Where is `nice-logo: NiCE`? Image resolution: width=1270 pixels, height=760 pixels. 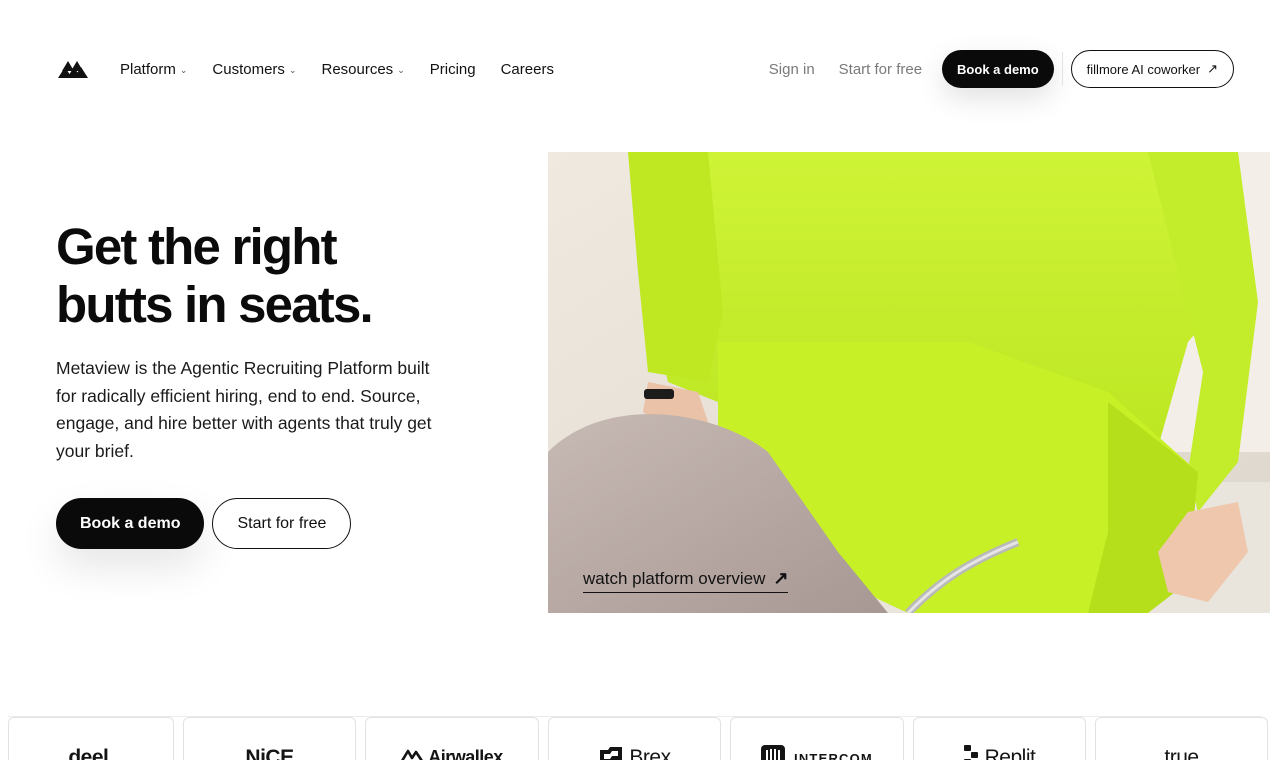 nice-logo: NiCE is located at coordinates (269, 752).